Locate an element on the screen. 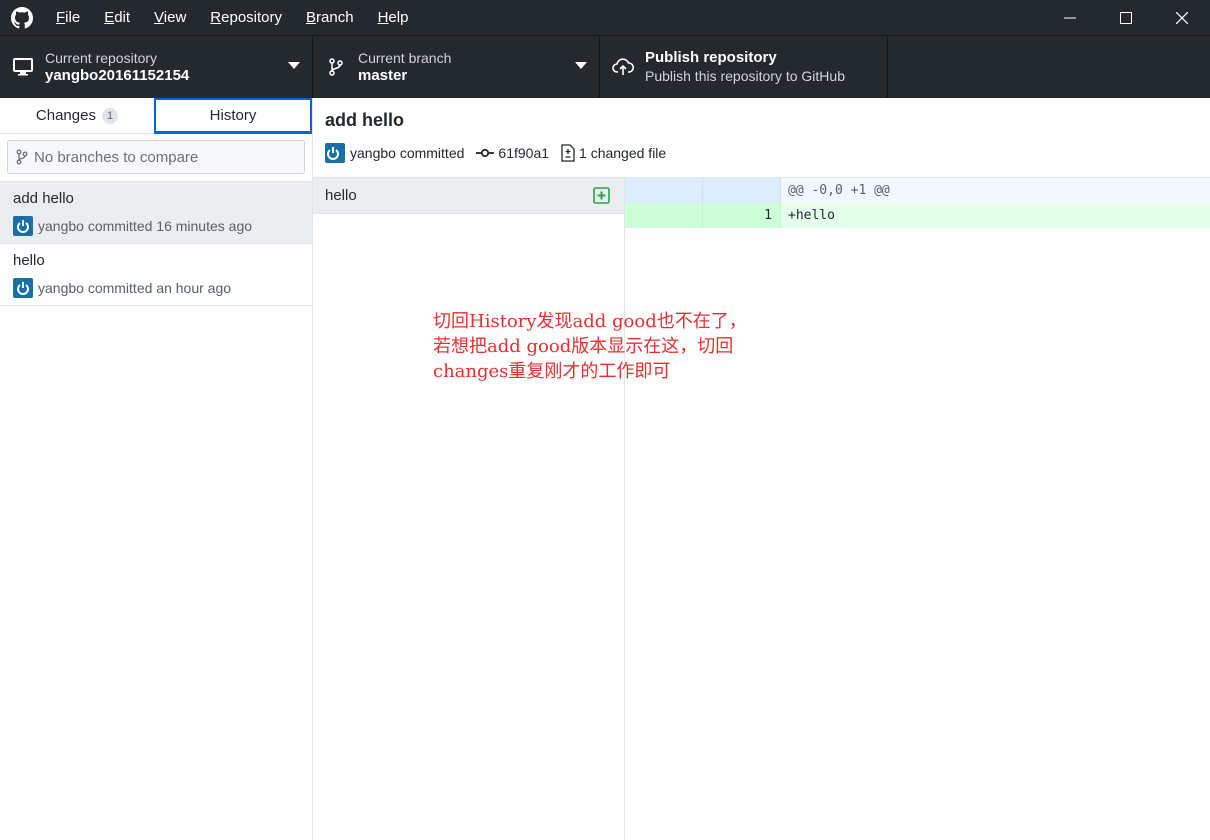  menu-edit: Edit is located at coordinates (117, 17).